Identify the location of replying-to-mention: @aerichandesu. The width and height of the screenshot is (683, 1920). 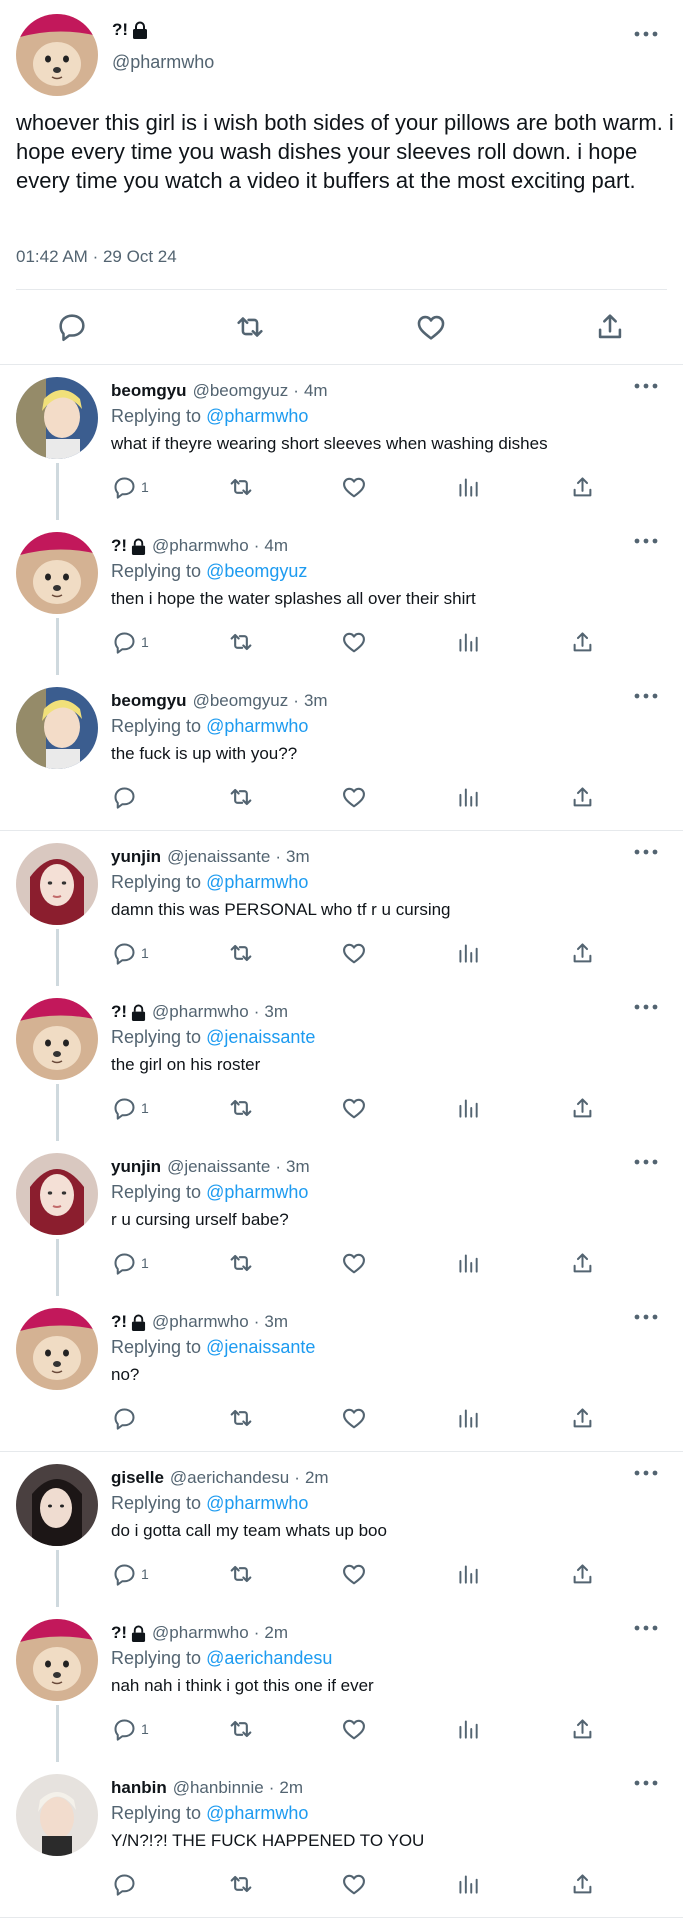
(269, 1658).